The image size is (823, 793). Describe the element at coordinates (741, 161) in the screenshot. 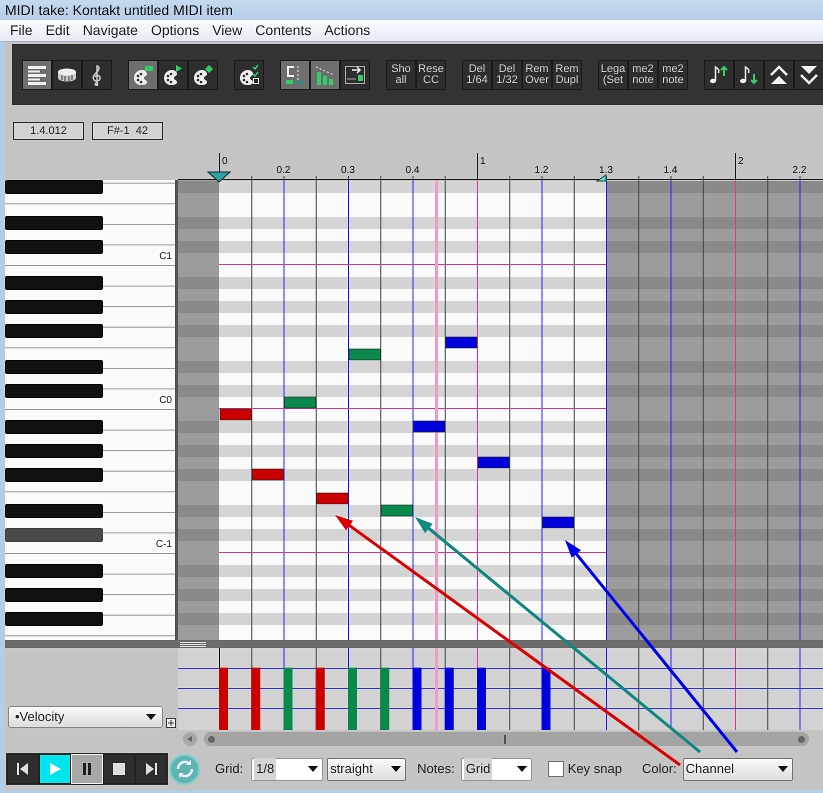

I see `ruler-label: 2` at that location.